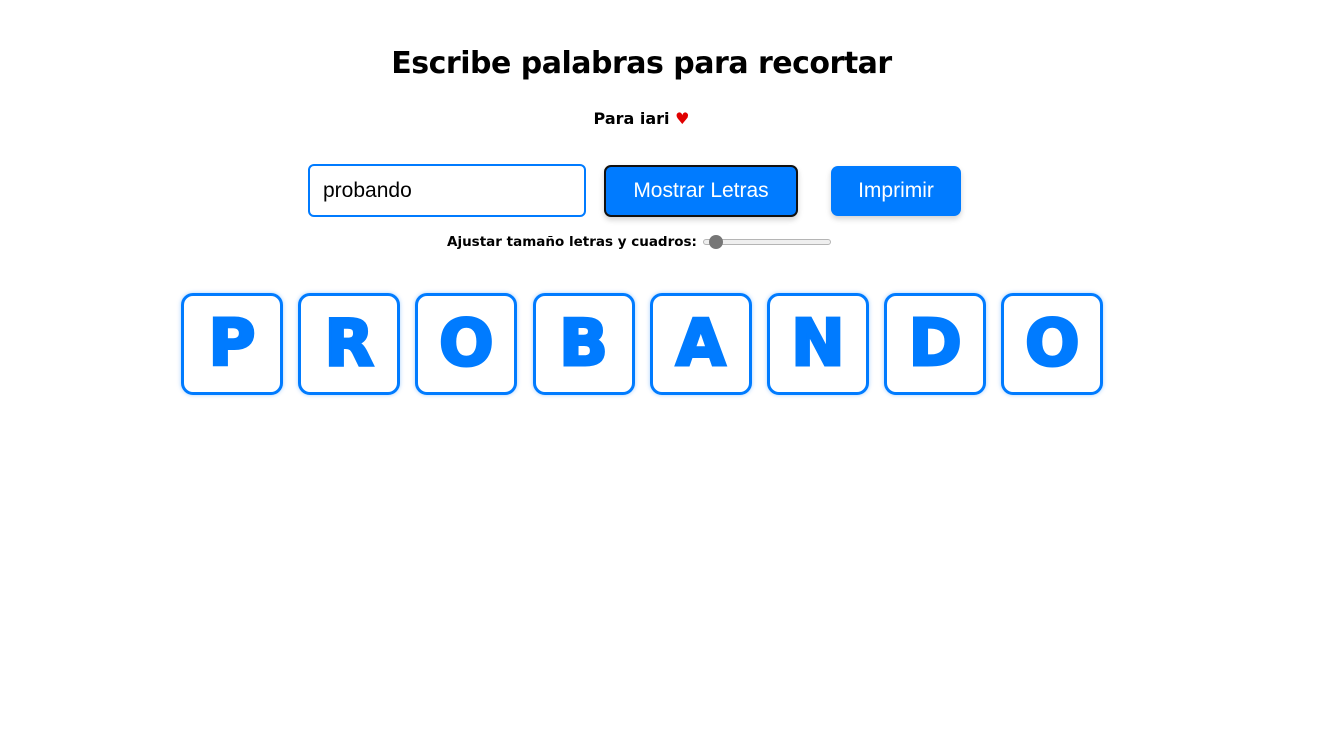 The width and height of the screenshot is (1325, 748). I want to click on size-slider, so click(766, 242).